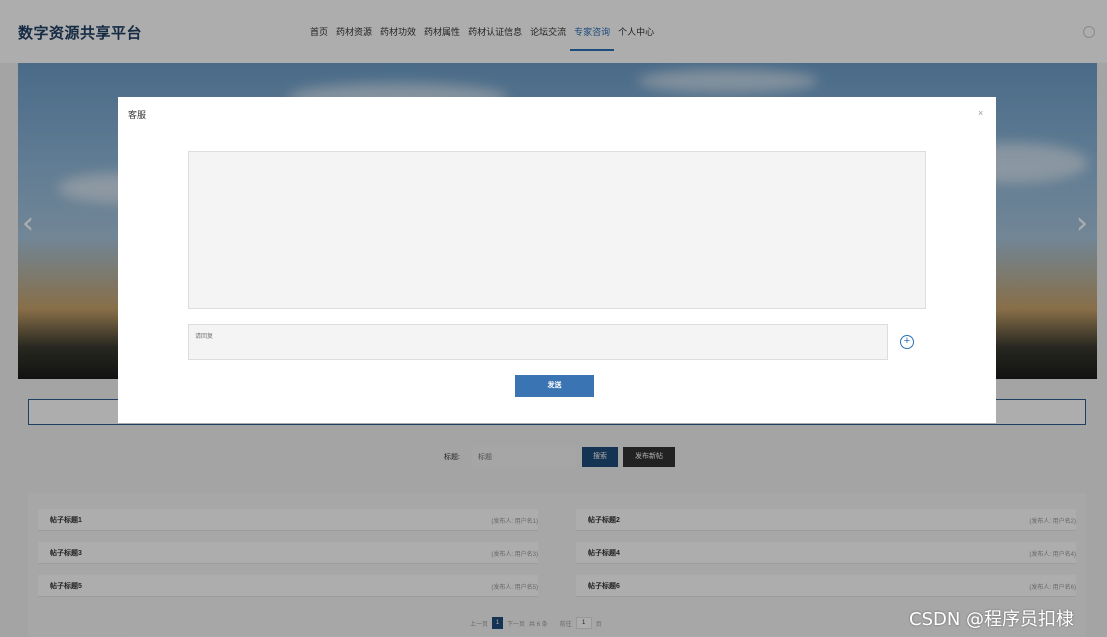  What do you see at coordinates (554, 386) in the screenshot?
I see `send-button: 发送` at bounding box center [554, 386].